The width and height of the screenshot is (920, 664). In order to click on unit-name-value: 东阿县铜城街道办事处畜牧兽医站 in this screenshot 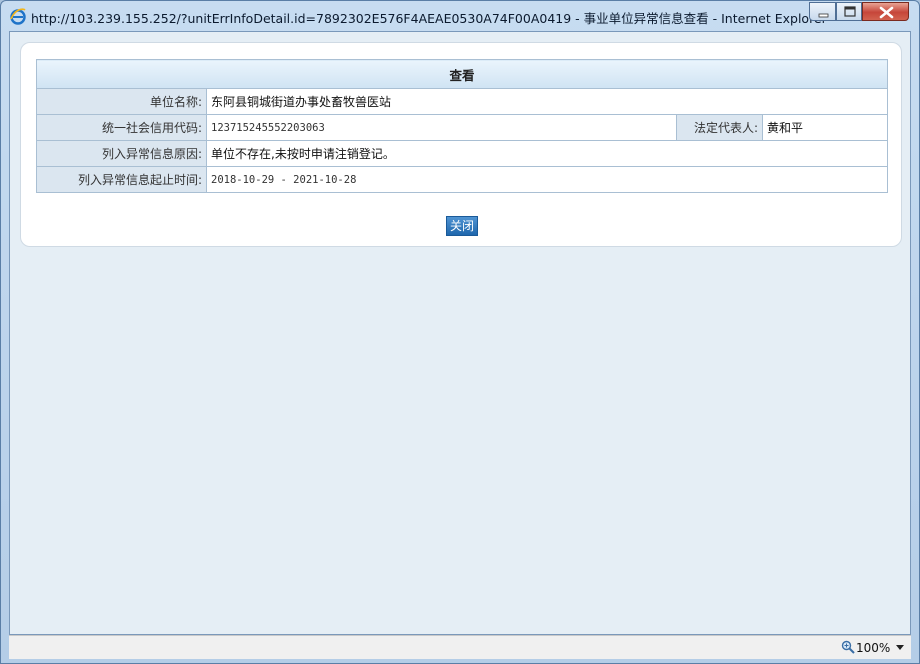, I will do `click(547, 101)`.